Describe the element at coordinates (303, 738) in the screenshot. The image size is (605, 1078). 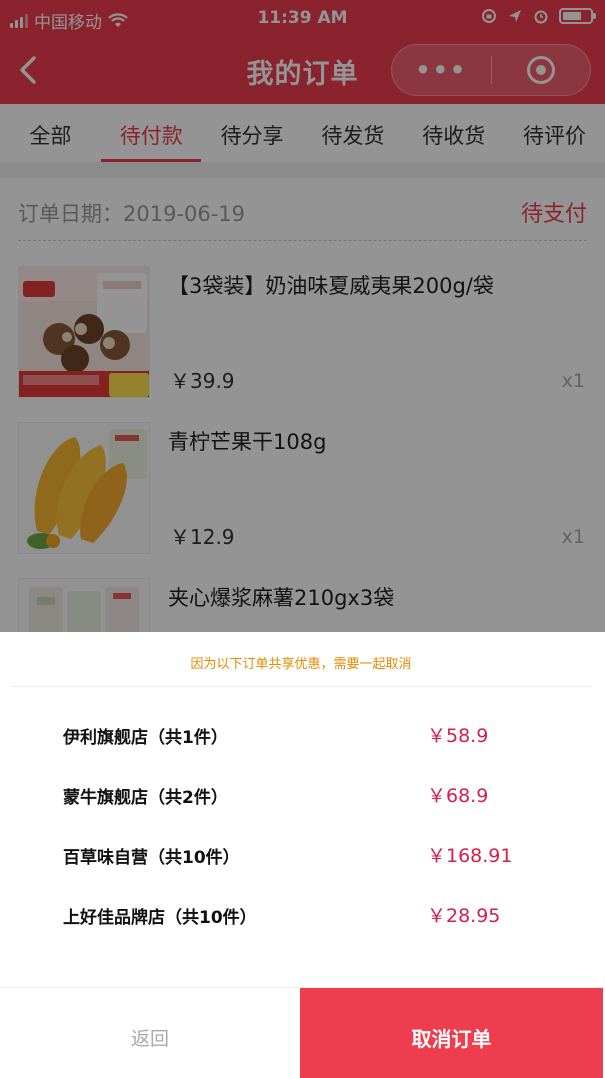
I see `shop-row: 伊利旗舰店（共1件） ￥58.9` at that location.